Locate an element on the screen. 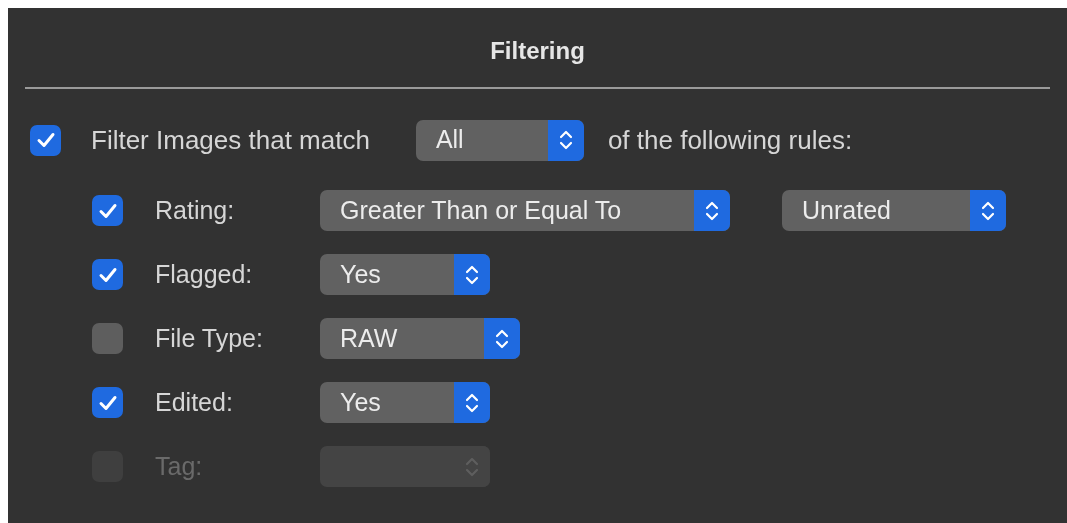 The height and width of the screenshot is (523, 1067). popup-button: Greater Than or Equal To is located at coordinates (525, 210).